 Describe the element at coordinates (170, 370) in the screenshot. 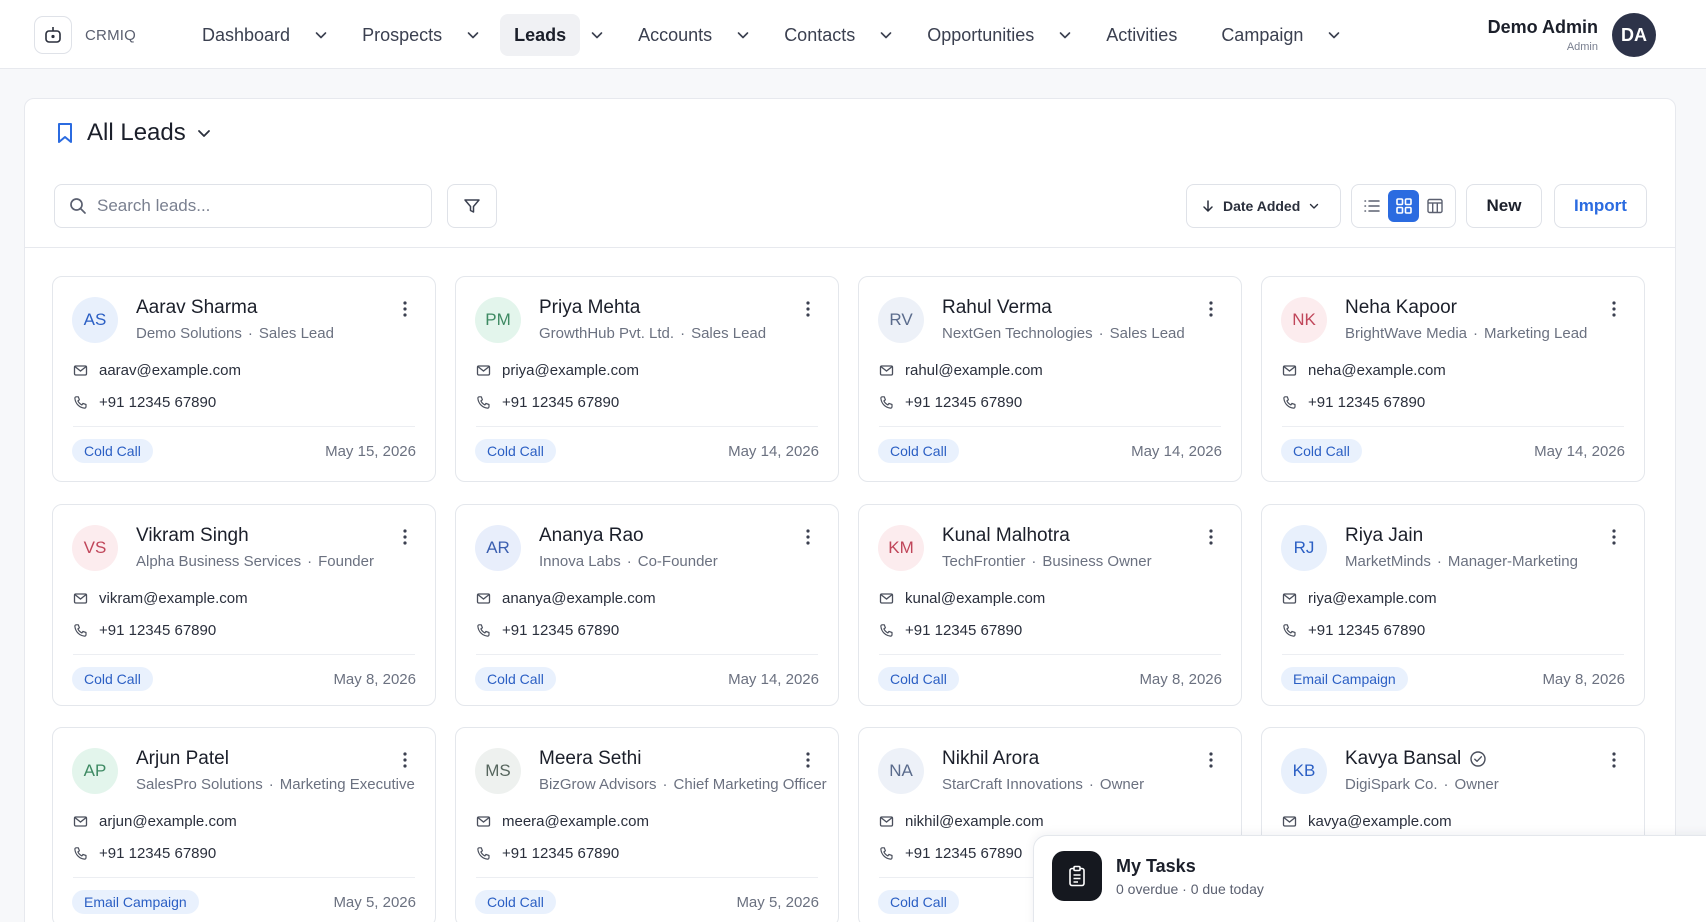

I see `lead-email: aarav@example.com` at that location.